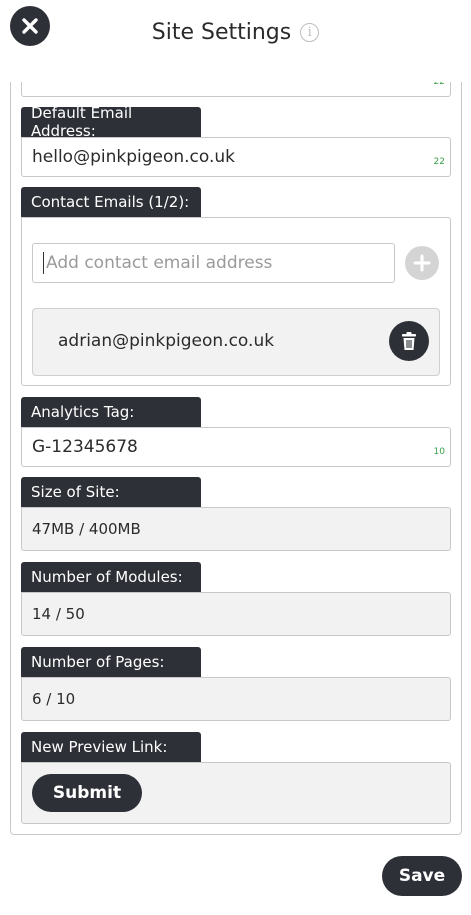 The width and height of the screenshot is (471, 915). What do you see at coordinates (159, 263) in the screenshot?
I see `contact-email-placeholder: Add contact email address` at bounding box center [159, 263].